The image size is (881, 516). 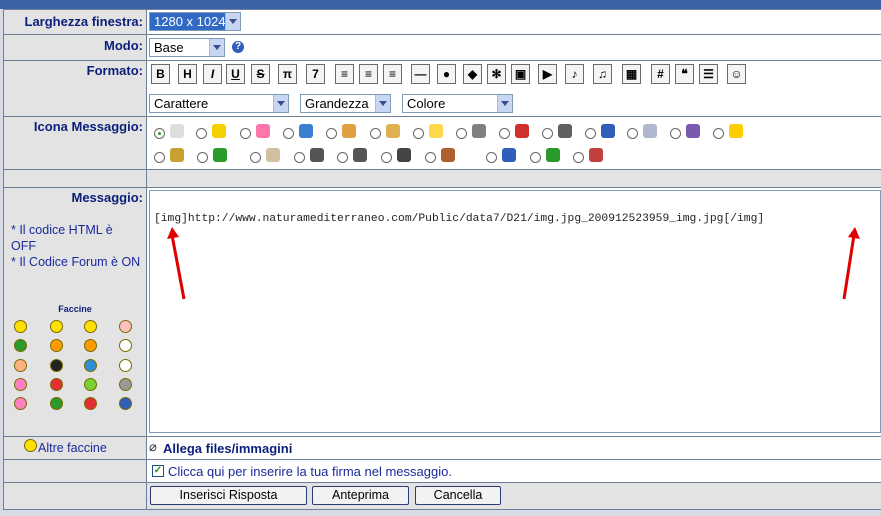 What do you see at coordinates (368, 74) in the screenshot?
I see `align-center-button: ≡` at bounding box center [368, 74].